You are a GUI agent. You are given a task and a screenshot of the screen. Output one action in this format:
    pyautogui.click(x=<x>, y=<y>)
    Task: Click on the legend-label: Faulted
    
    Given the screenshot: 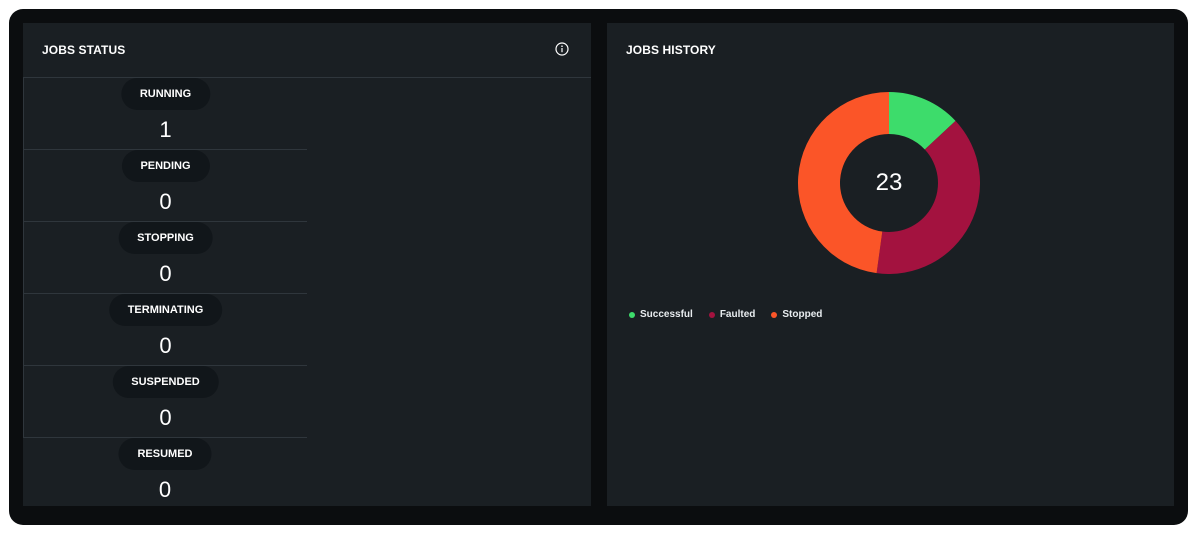 What is the action you would take?
    pyautogui.click(x=737, y=314)
    